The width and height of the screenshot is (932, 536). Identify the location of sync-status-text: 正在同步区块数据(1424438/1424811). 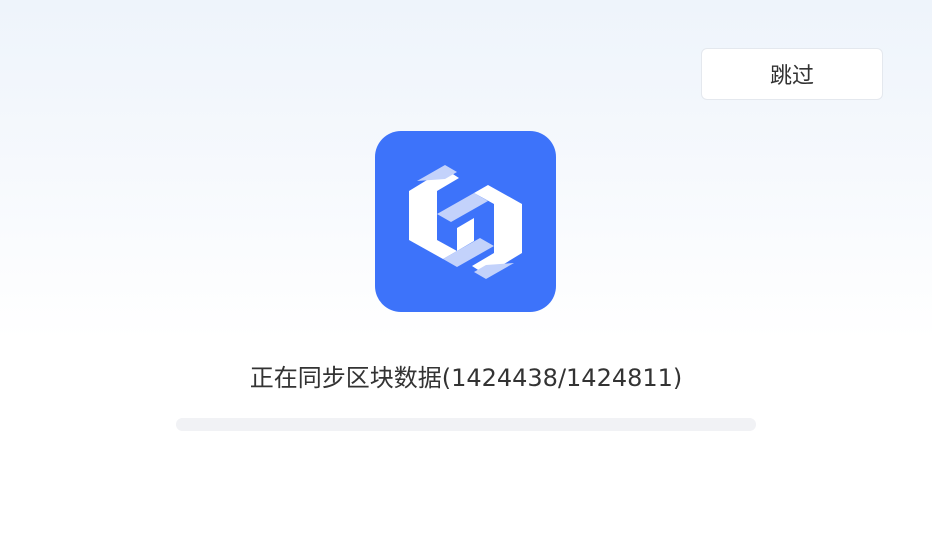
(466, 378).